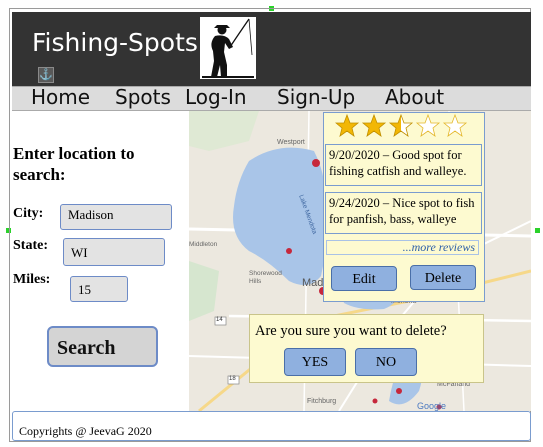 This screenshot has width=543, height=447. What do you see at coordinates (86, 348) in the screenshot?
I see `search-button-label: Search` at bounding box center [86, 348].